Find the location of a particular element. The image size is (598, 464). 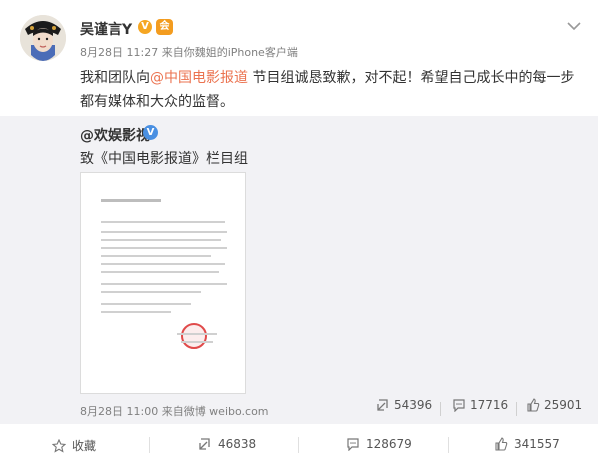

retweet-like-stat: 25901 is located at coordinates (554, 405).